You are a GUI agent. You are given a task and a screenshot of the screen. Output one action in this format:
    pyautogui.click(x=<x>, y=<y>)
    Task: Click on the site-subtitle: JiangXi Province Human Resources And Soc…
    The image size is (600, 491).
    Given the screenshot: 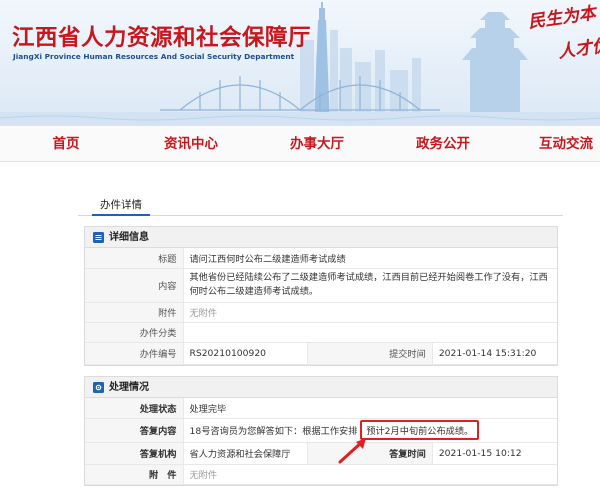 What is the action you would take?
    pyautogui.click(x=154, y=56)
    